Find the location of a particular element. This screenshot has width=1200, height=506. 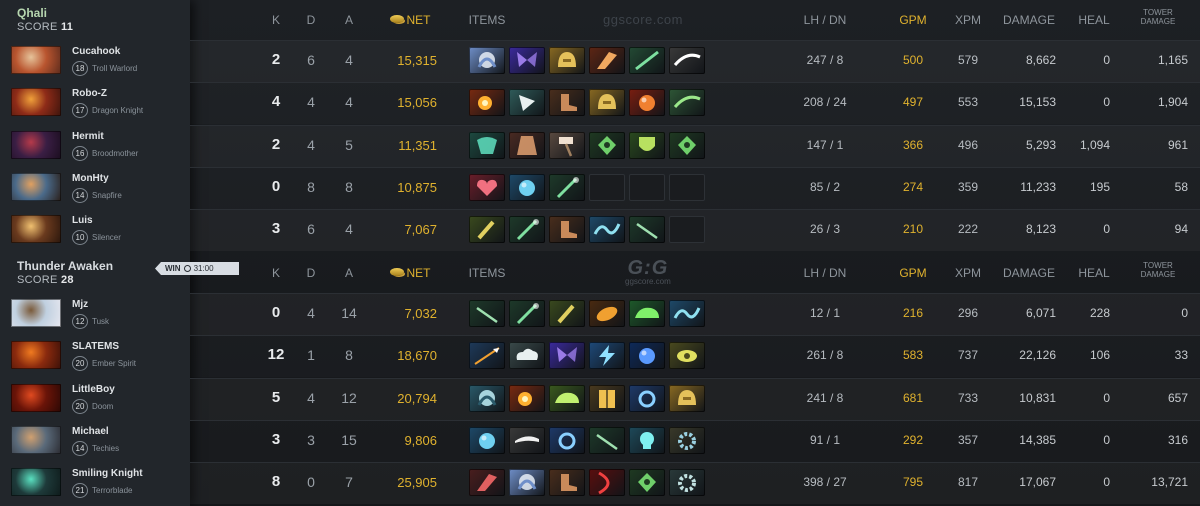

hero-level: 14 is located at coordinates (80, 195).